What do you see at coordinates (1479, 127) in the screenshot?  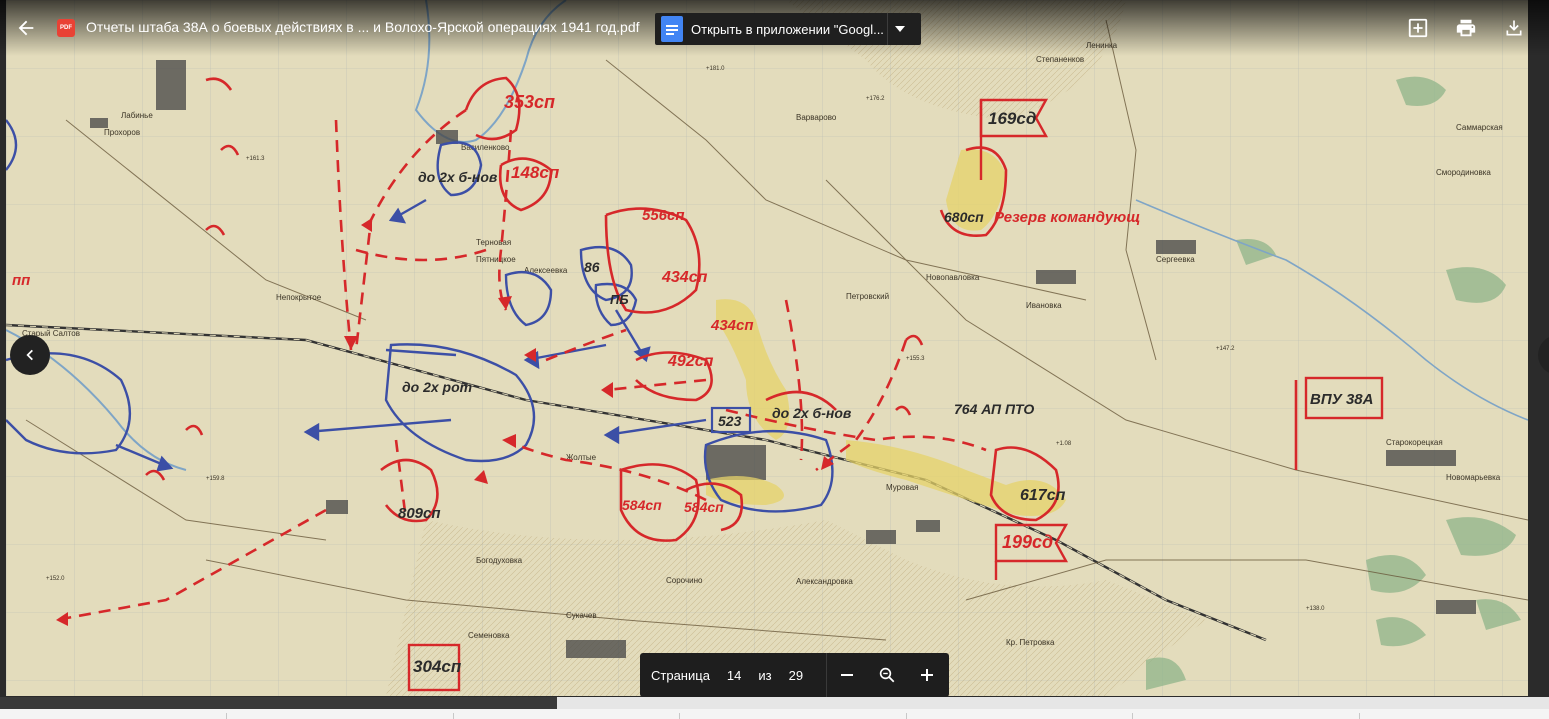 I see `map-place-label: Саммарская` at bounding box center [1479, 127].